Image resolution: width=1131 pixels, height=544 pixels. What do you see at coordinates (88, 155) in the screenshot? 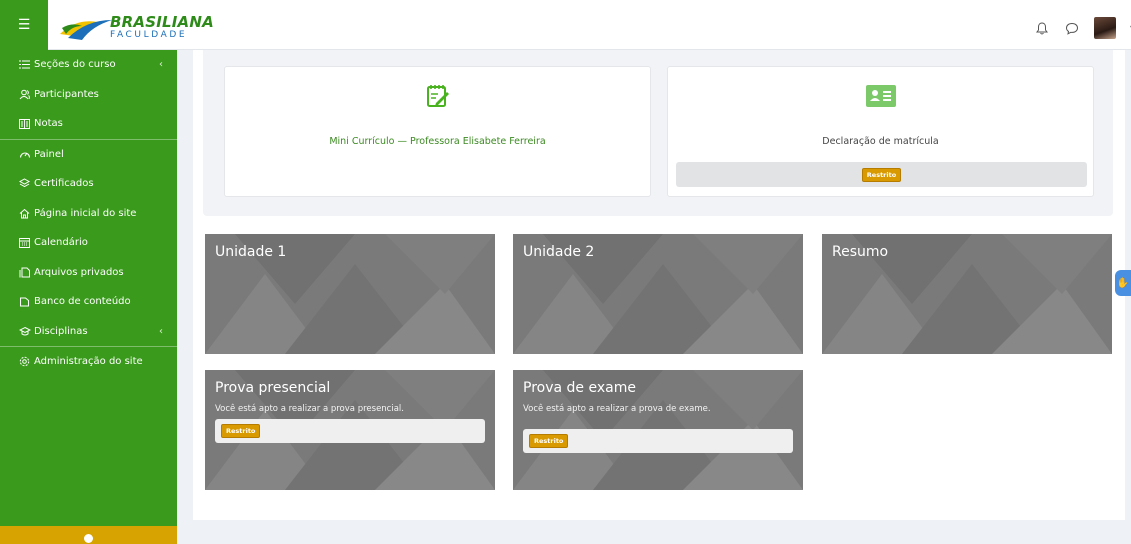
I see `sidebar-item-painel: Painel` at bounding box center [88, 155].